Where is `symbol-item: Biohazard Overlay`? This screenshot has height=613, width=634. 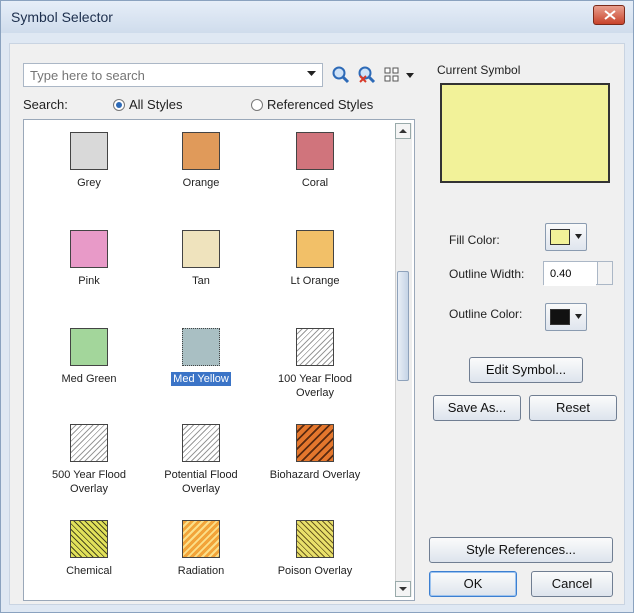
symbol-item: Biohazard Overlay is located at coordinates (315, 453).